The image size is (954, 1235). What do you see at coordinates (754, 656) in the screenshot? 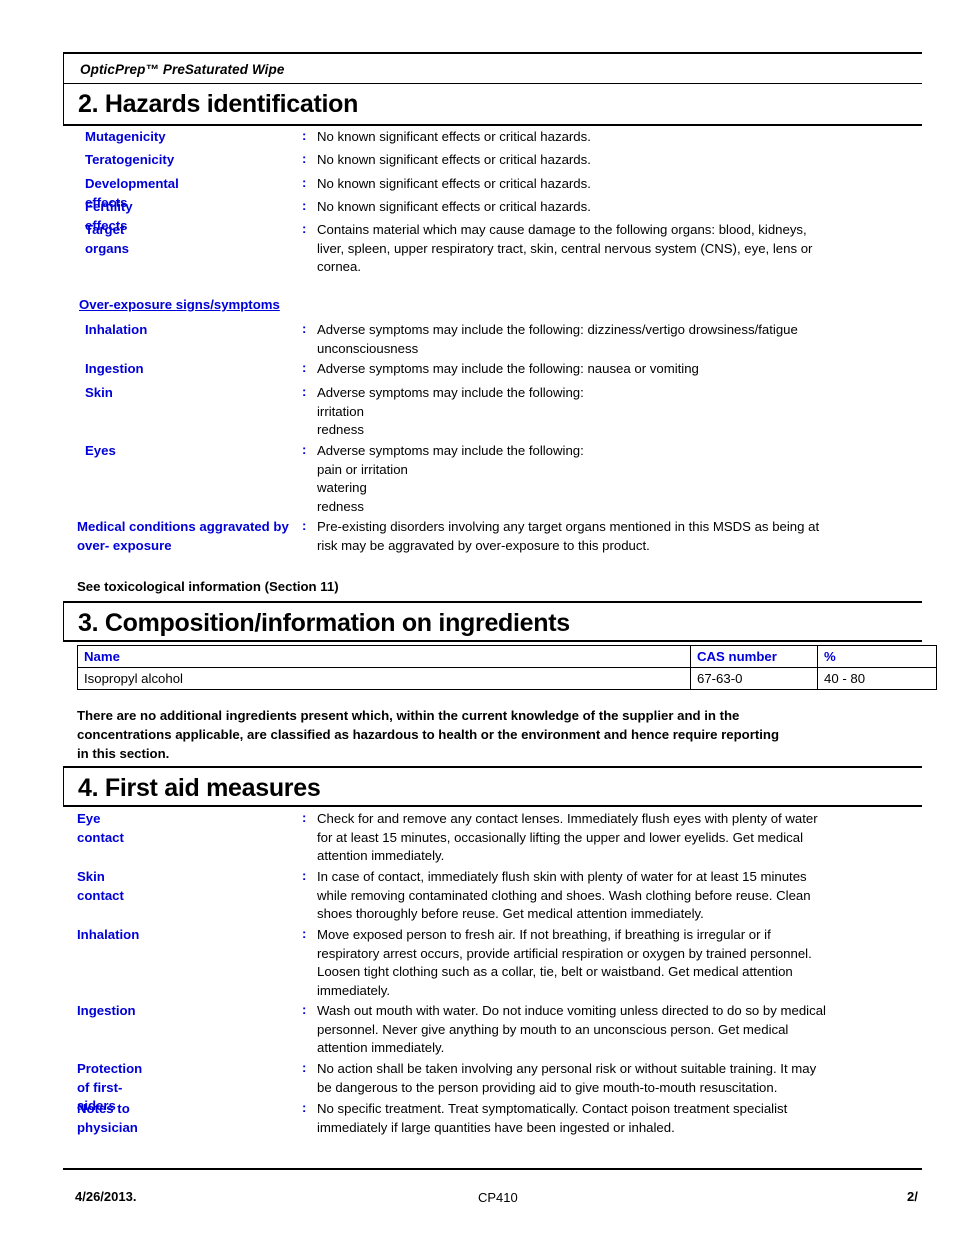
I see `column-header-cas: CAS number` at bounding box center [754, 656].